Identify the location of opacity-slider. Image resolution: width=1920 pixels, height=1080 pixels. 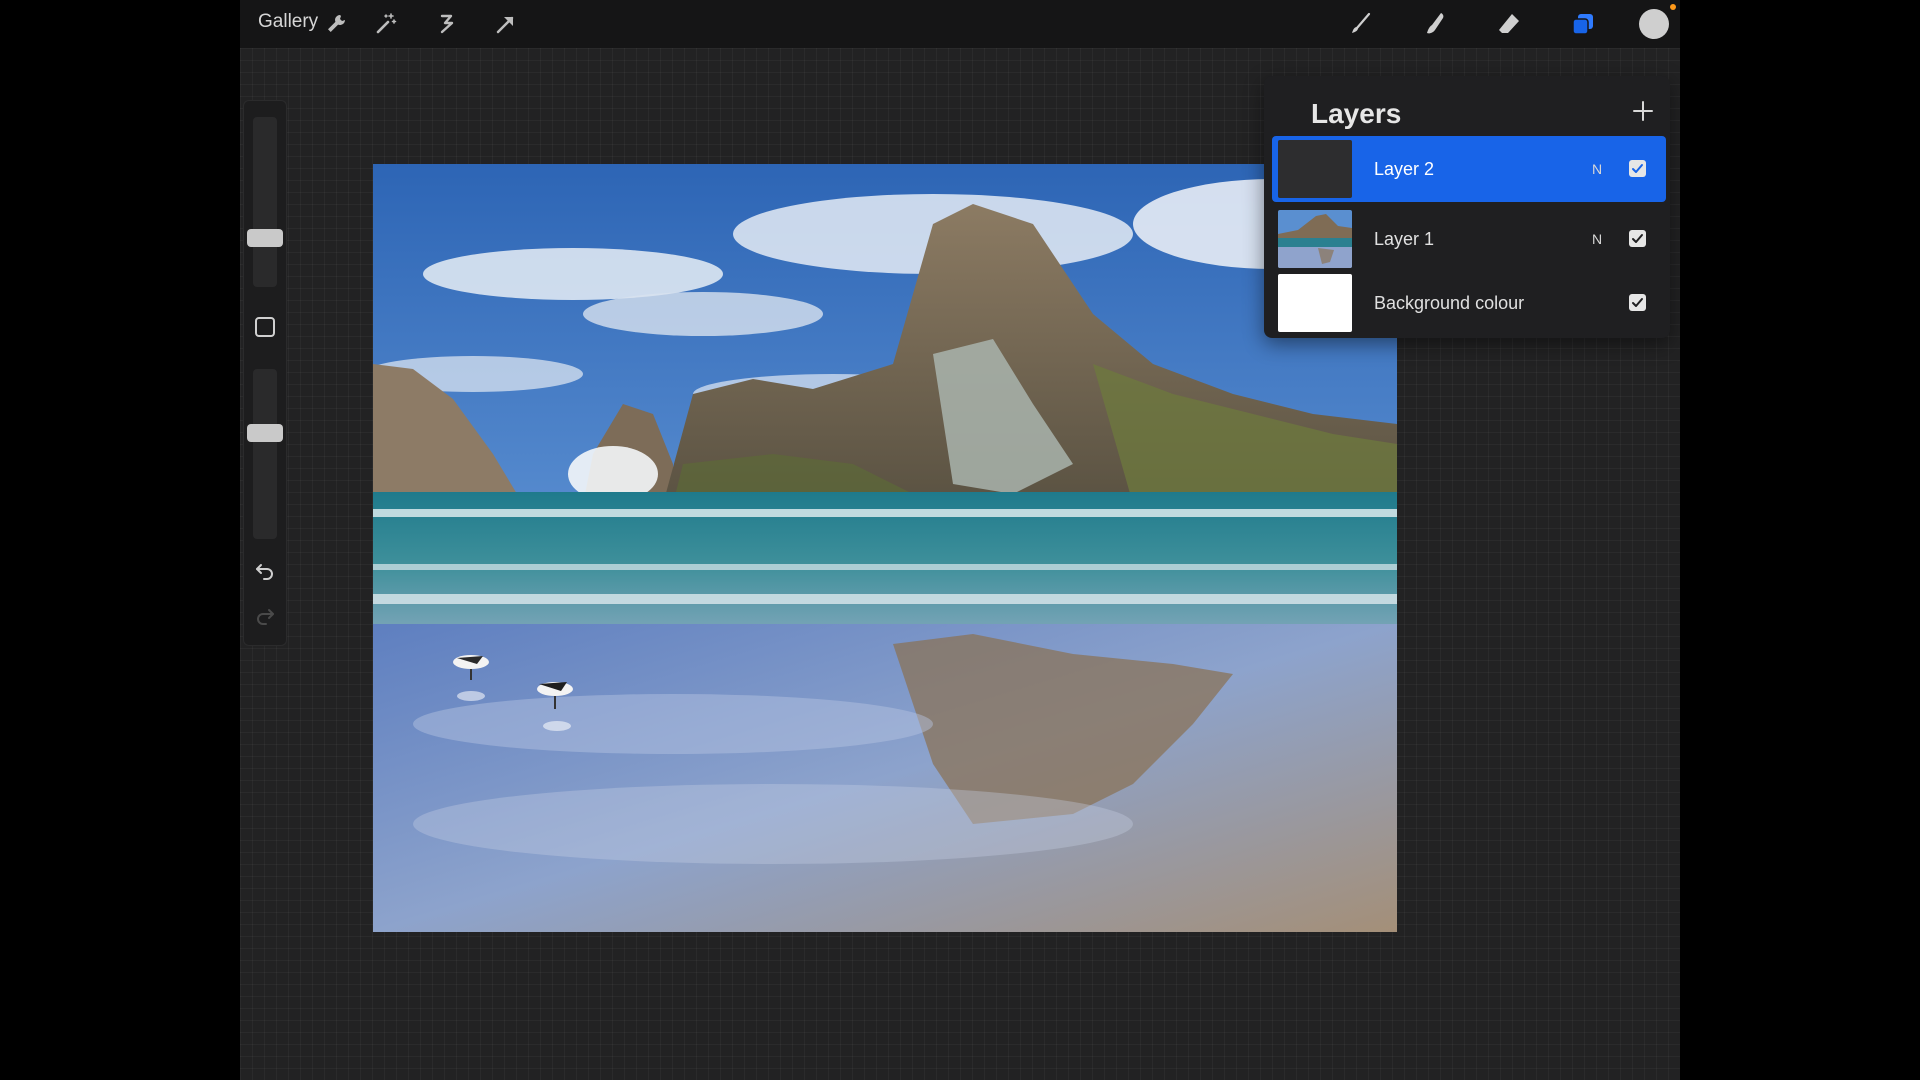
(265, 454).